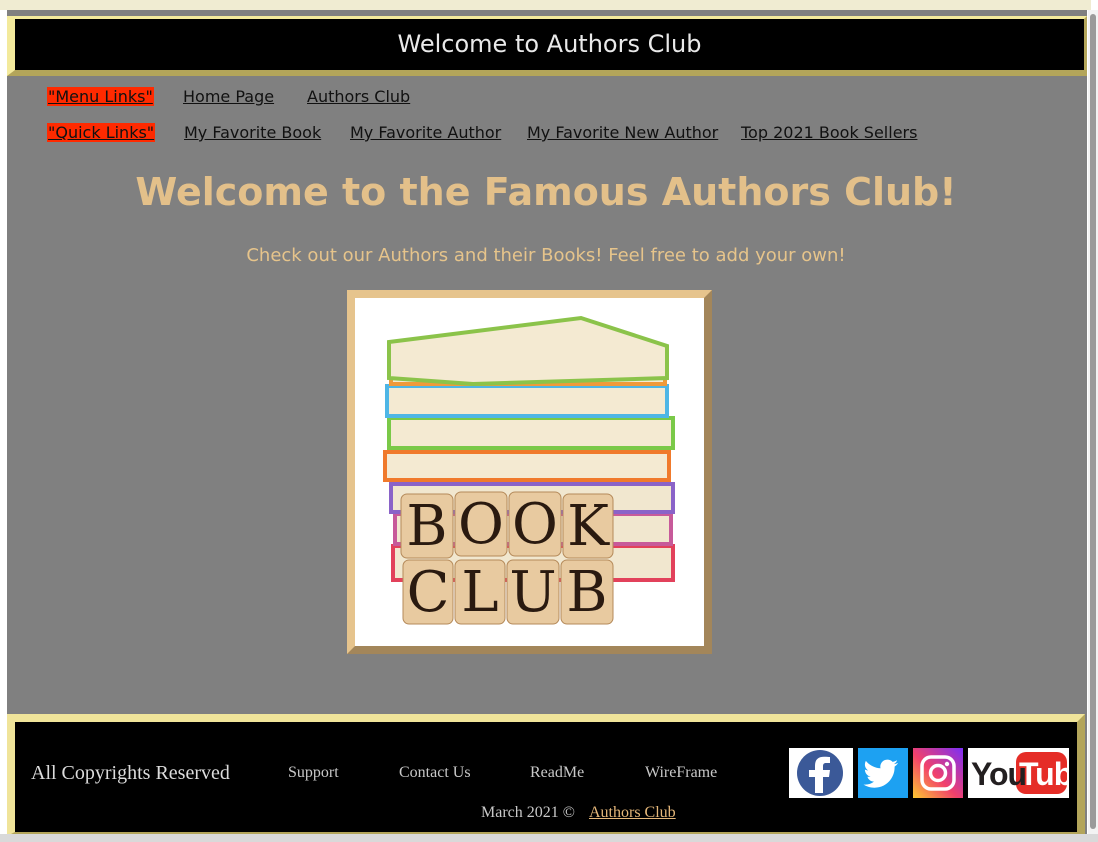  I want to click on youtube-icon: You Tube, so click(1029, 773).